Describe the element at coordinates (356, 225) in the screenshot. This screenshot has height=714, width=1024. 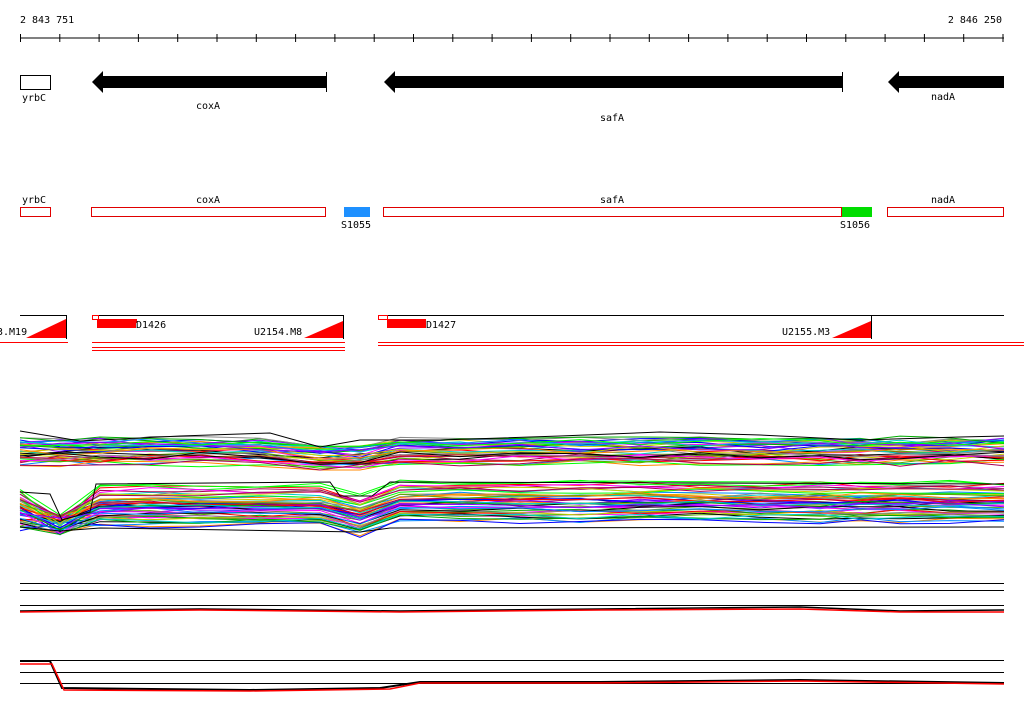
I see `feature-label-S1055: S1055` at that location.